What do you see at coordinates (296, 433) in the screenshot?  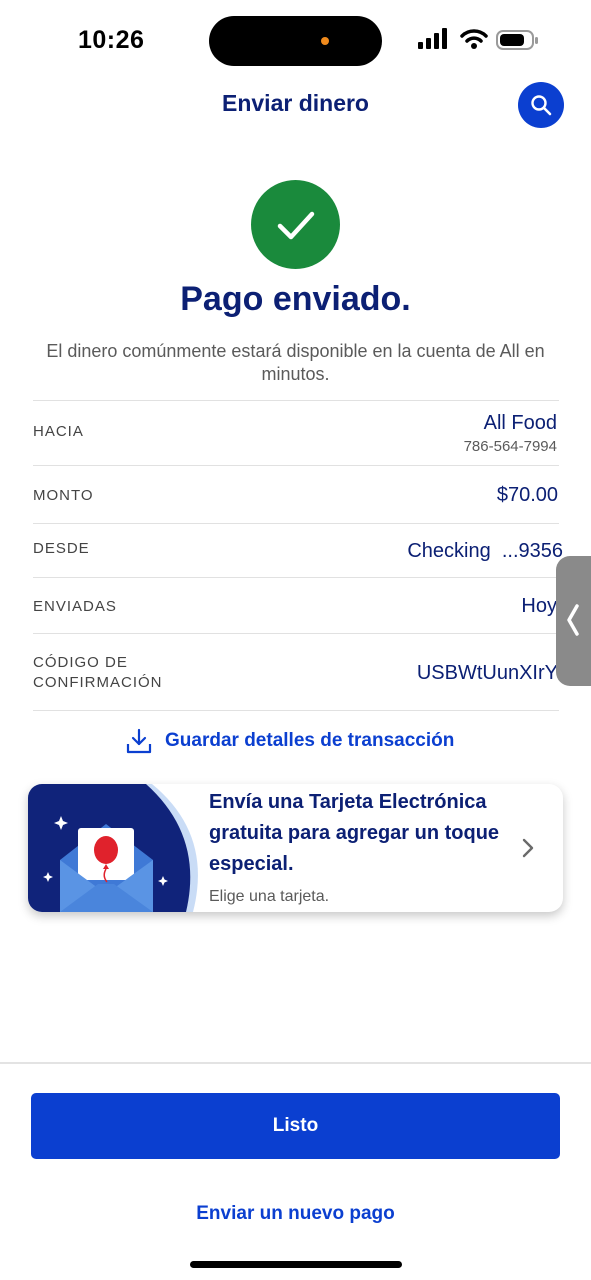 I see `row-to: HACIA All Food 786-564-7994` at bounding box center [296, 433].